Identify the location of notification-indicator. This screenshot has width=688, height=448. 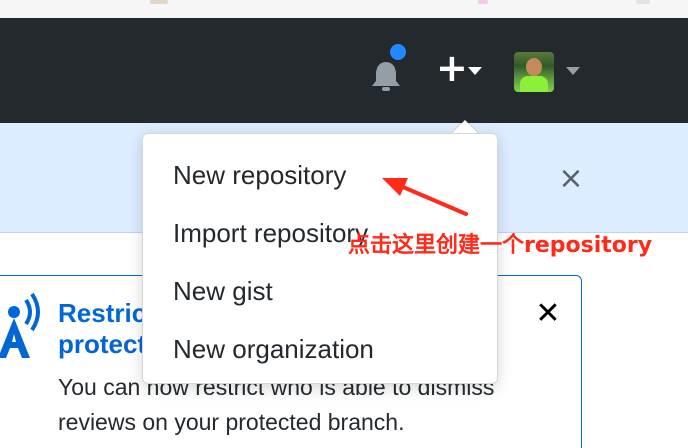
(398, 52).